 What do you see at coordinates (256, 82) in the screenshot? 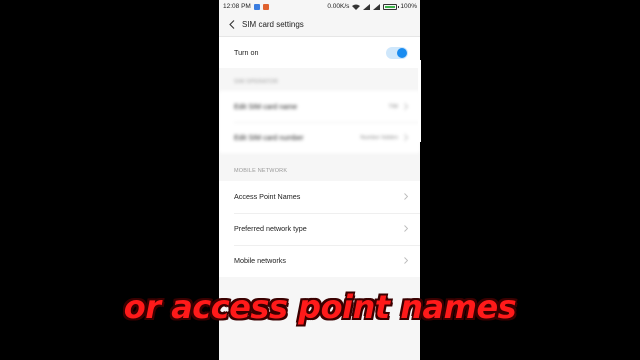
I see `section-header: SIM OPERATOR` at bounding box center [256, 82].